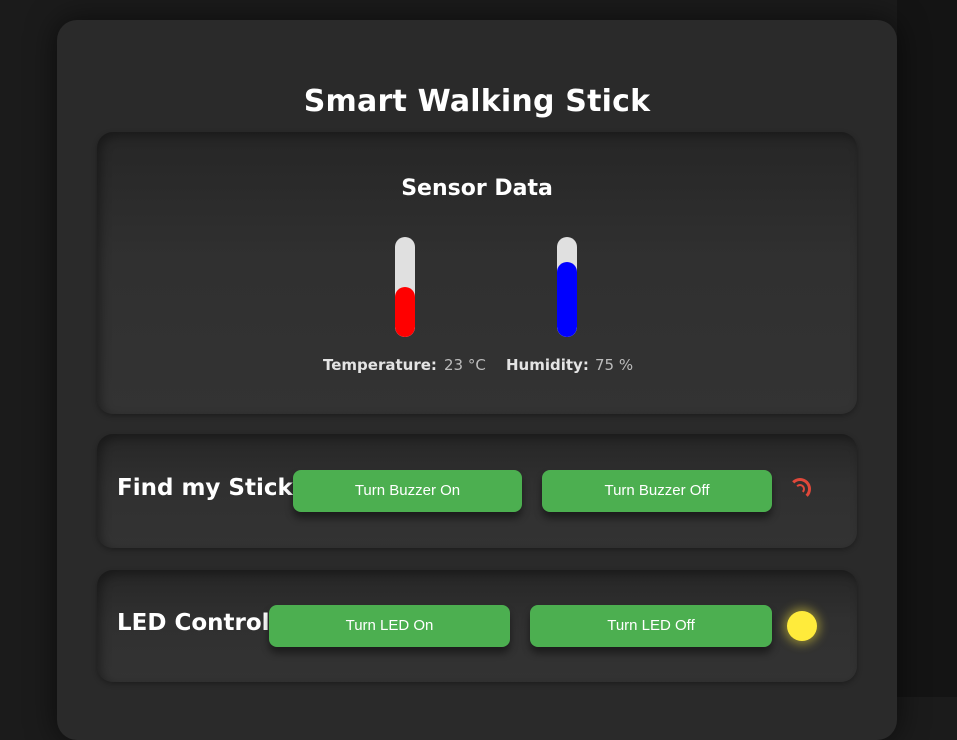 The height and width of the screenshot is (740, 957). What do you see at coordinates (477, 188) in the screenshot?
I see `sensor-data-heading: Sensor Data` at bounding box center [477, 188].